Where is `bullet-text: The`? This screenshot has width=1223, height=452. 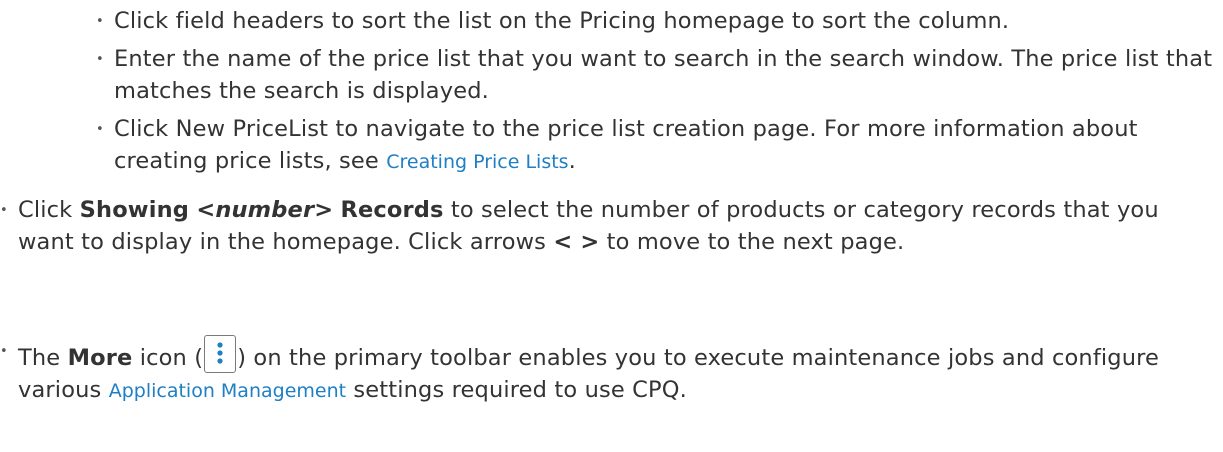
bullet-text: The is located at coordinates (43, 358).